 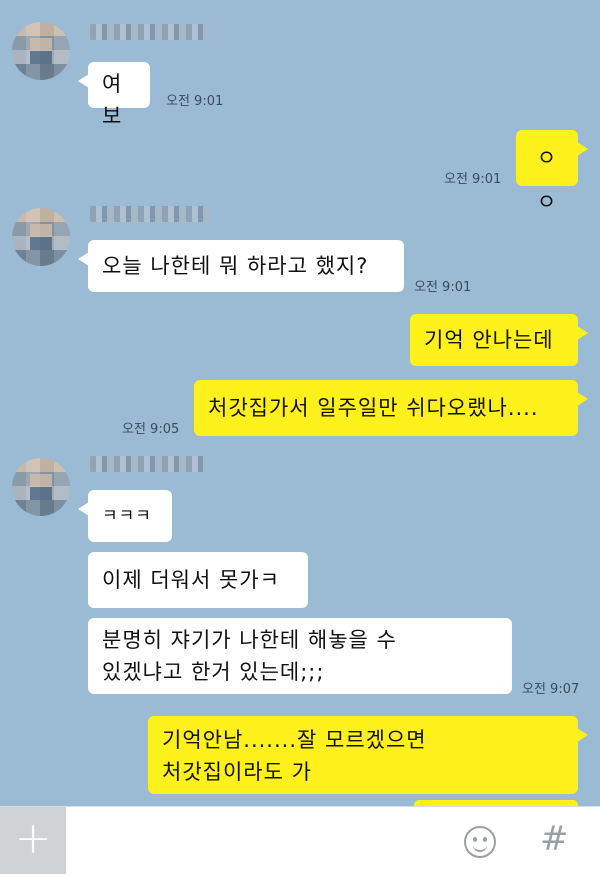 What do you see at coordinates (499, 340) in the screenshot?
I see `message-bubble-sent: 기억 안나는데` at bounding box center [499, 340].